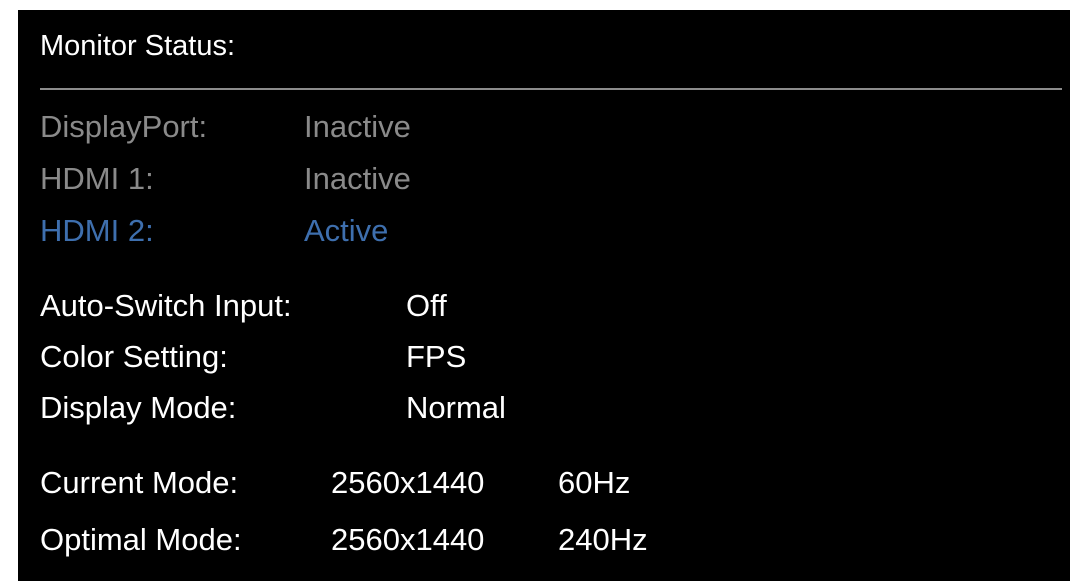  Describe the element at coordinates (346, 230) in the screenshot. I see `input-status: Active` at that location.